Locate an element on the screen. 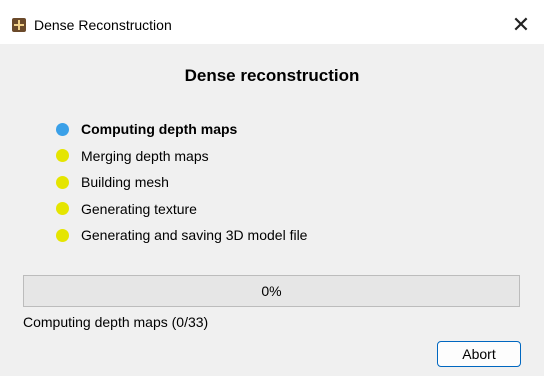 The width and height of the screenshot is (544, 376). step-label: Generating texture is located at coordinates (139, 208).